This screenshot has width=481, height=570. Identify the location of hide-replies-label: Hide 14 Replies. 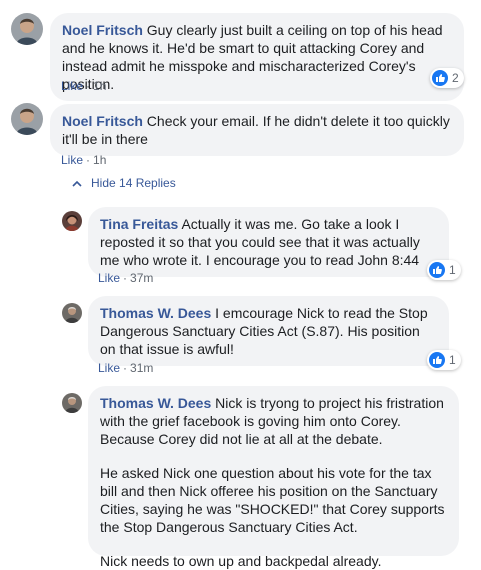
(133, 183).